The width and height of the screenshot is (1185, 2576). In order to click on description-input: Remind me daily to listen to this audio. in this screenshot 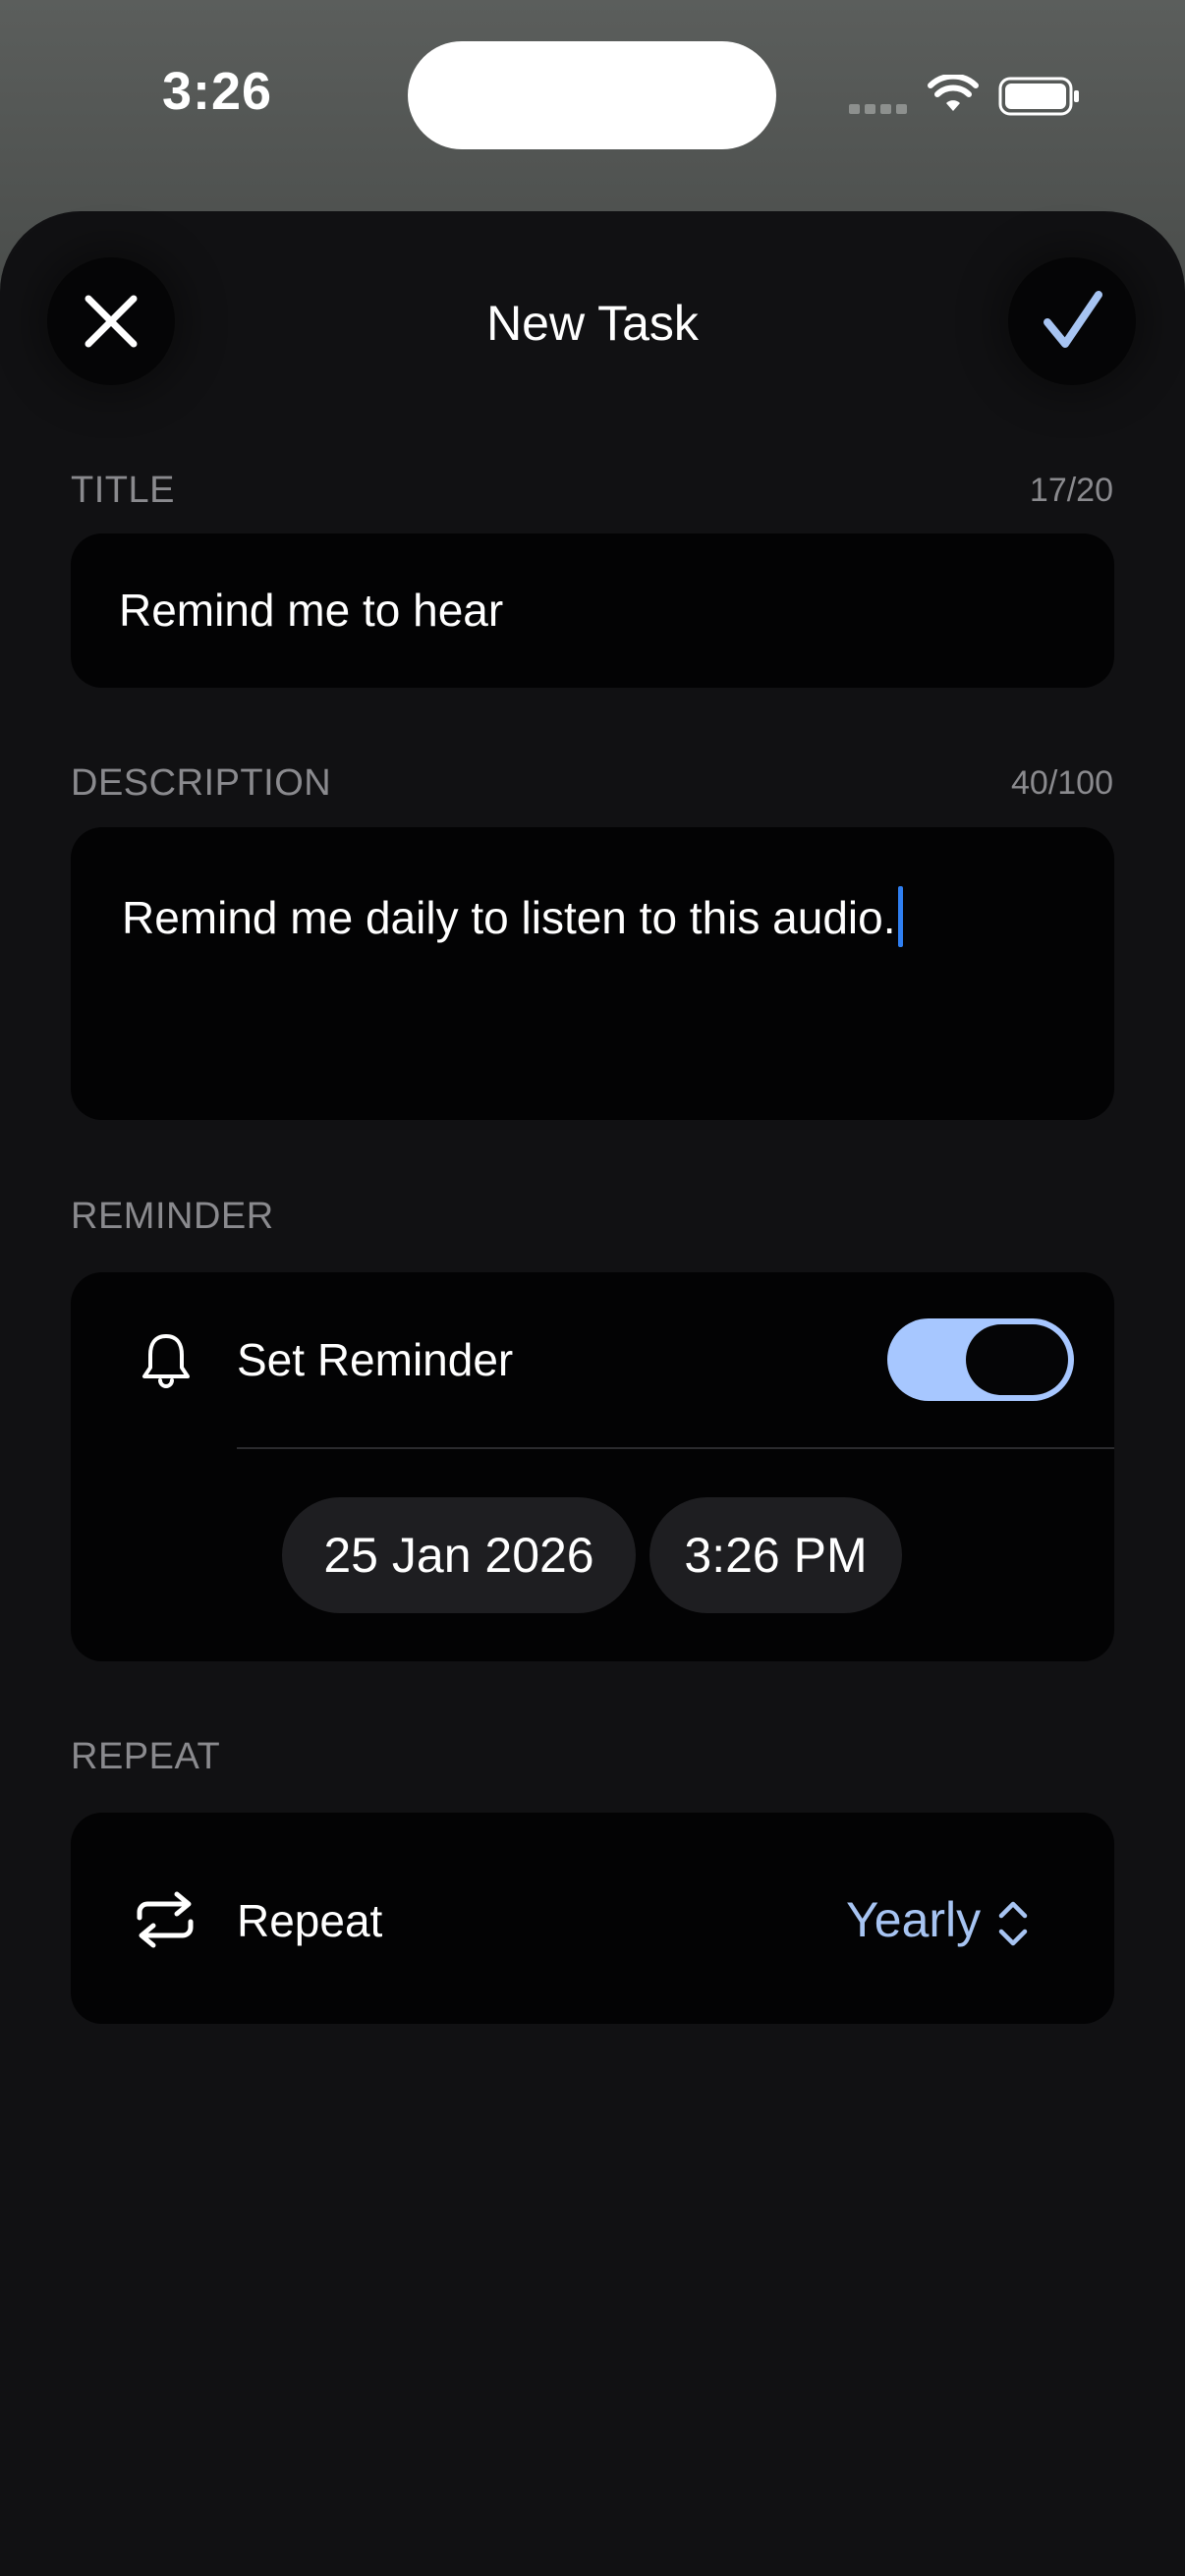, I will do `click(592, 973)`.